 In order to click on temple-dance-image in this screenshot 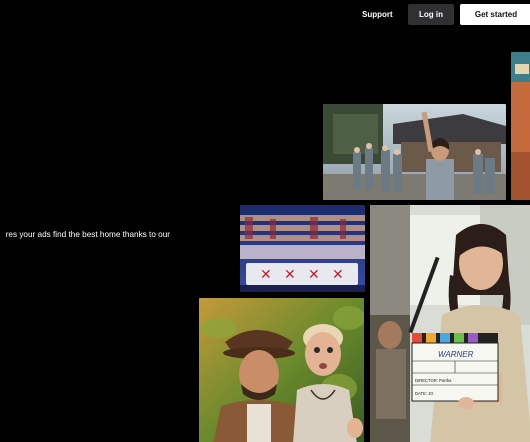, I will do `click(414, 152)`.